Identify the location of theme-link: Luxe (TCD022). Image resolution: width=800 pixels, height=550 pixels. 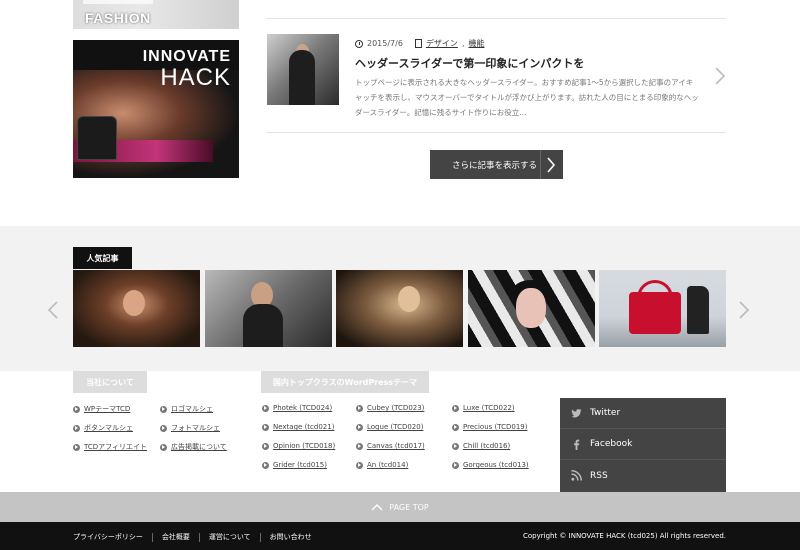
(483, 408).